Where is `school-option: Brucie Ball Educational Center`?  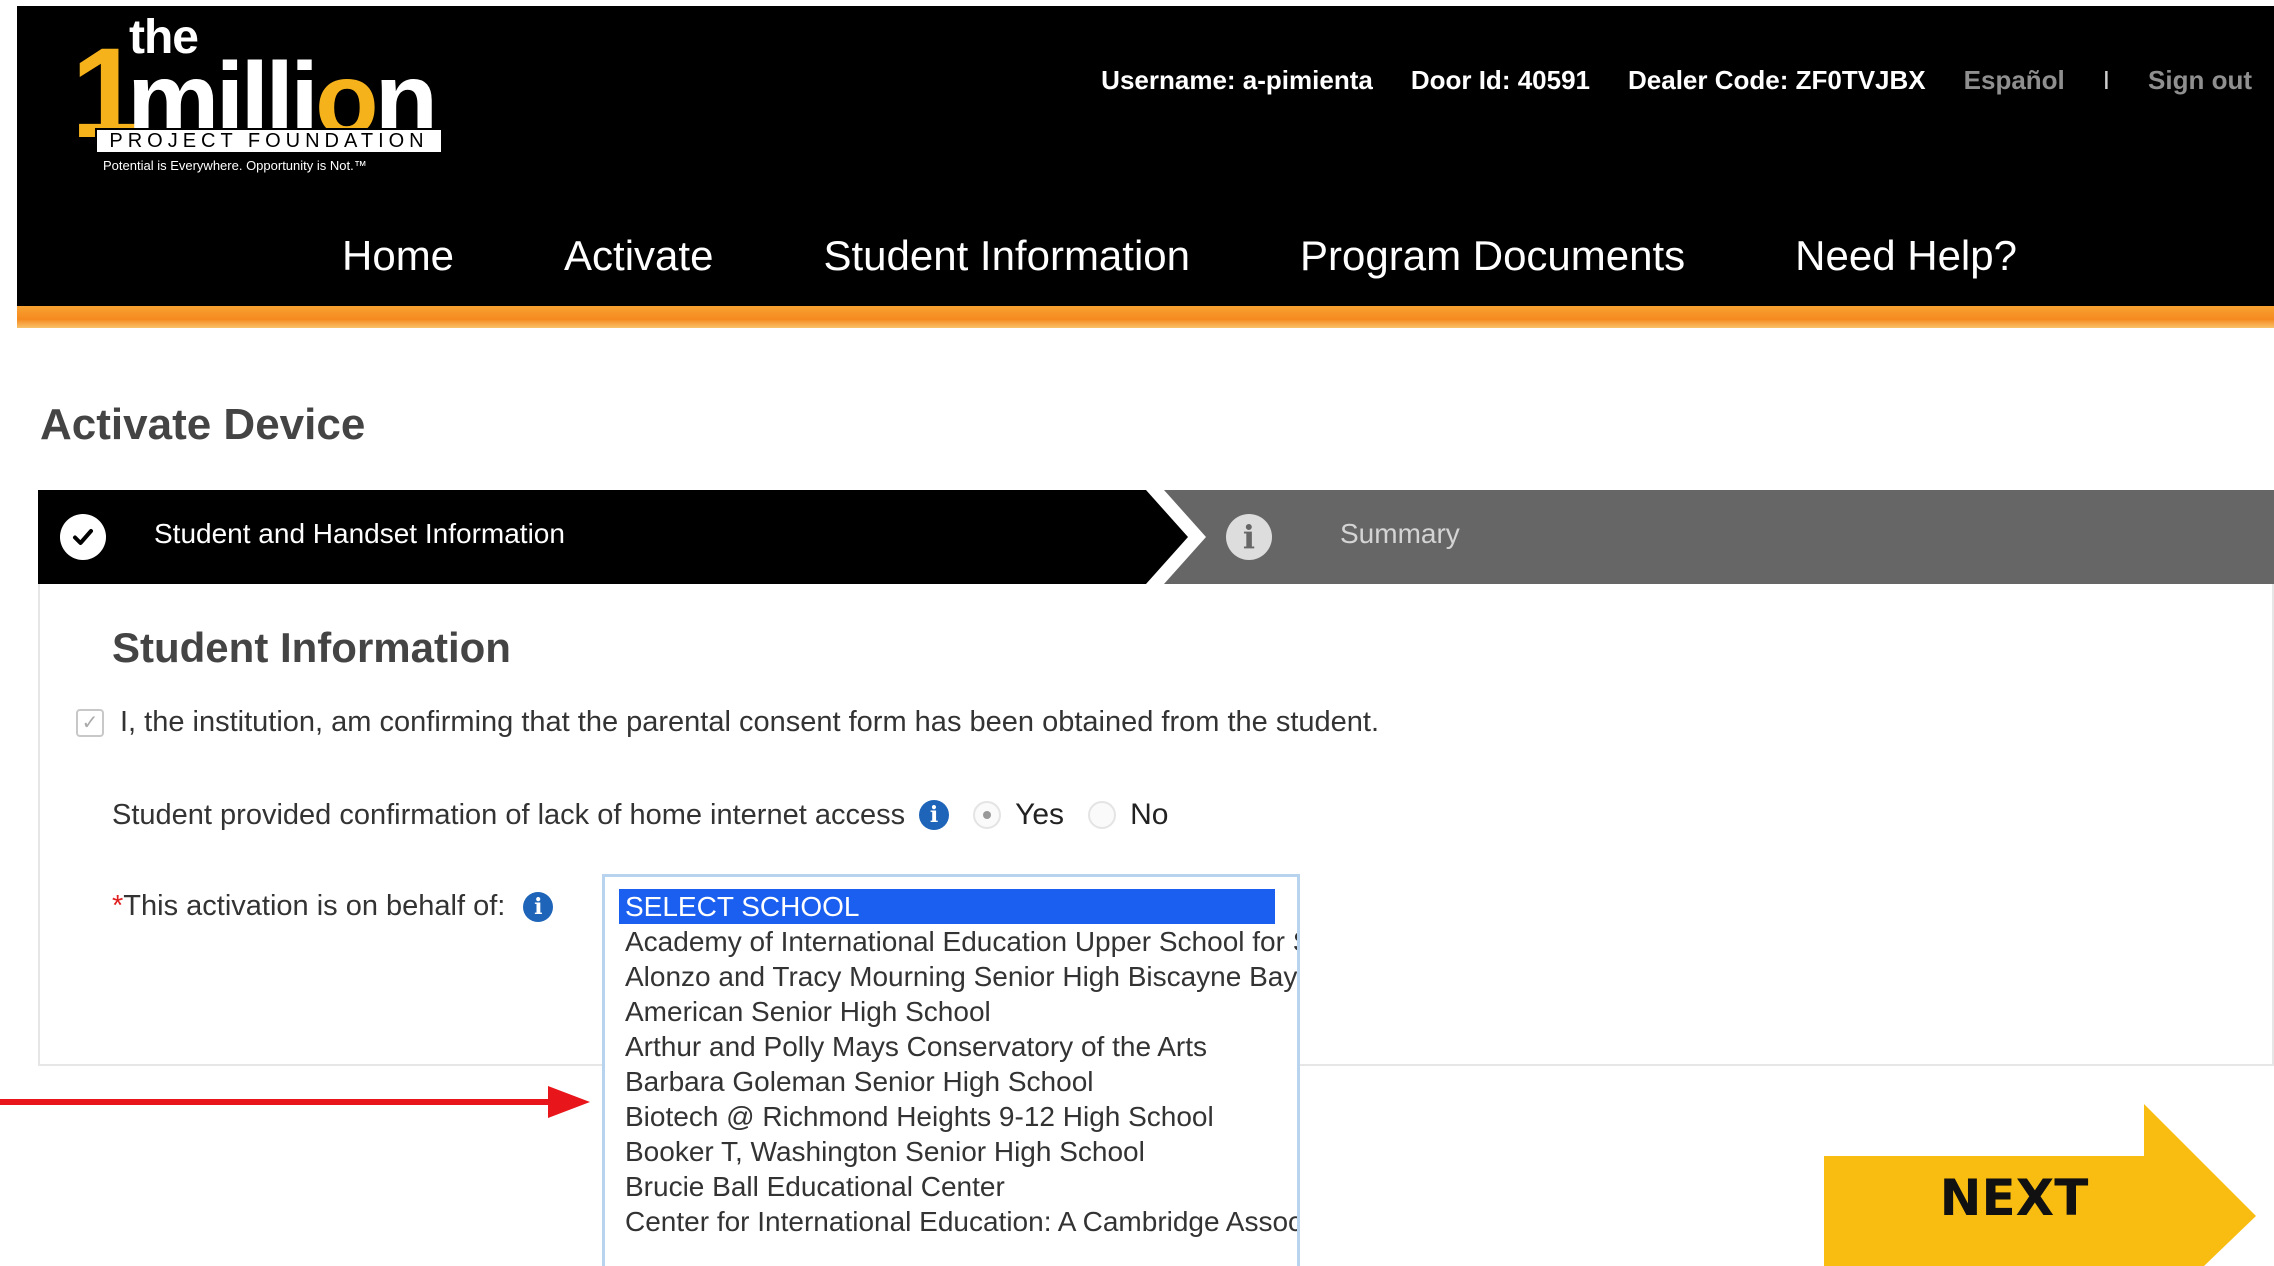 school-option: Brucie Ball Educational Center is located at coordinates (958, 1186).